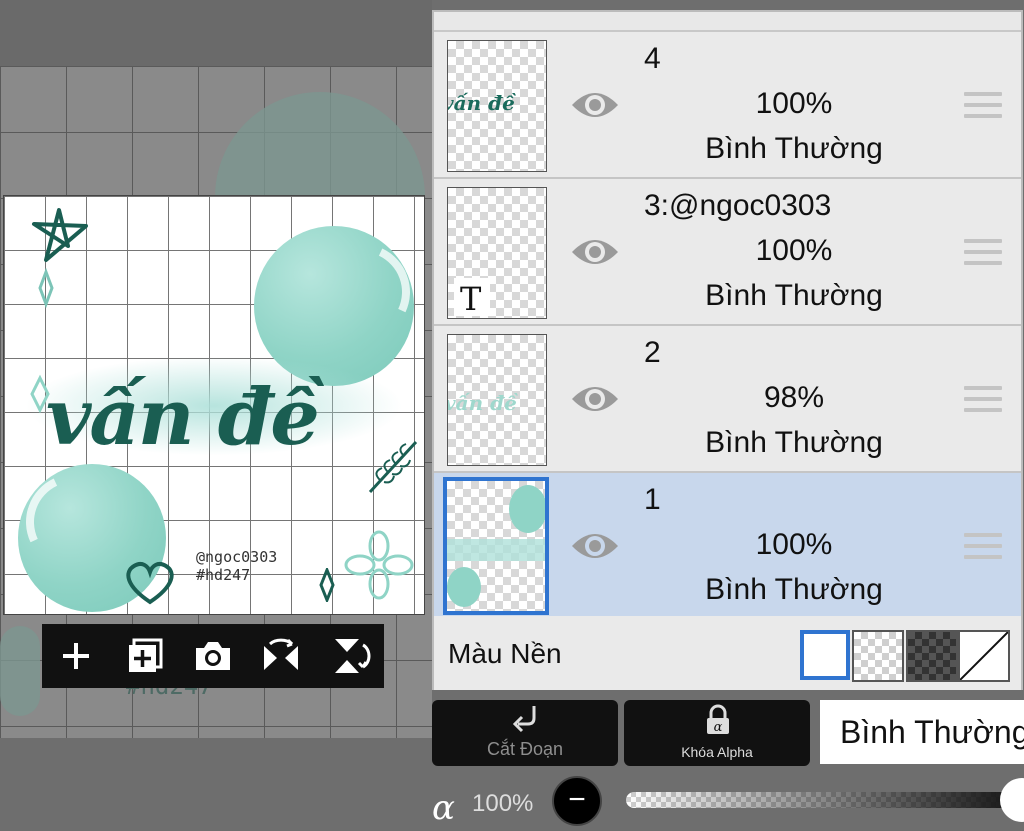 The image size is (1024, 831). Describe the element at coordinates (503, 803) in the screenshot. I see `opacity-value: 100%` at that location.